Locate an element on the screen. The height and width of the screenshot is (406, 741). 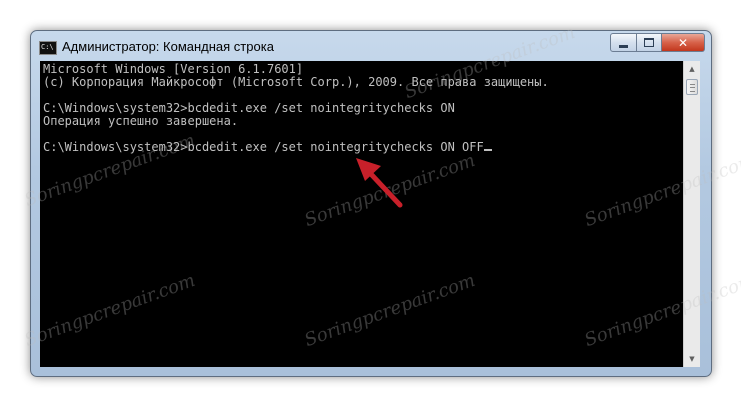
arrow-down-icon: ▼ is located at coordinates (692, 359).